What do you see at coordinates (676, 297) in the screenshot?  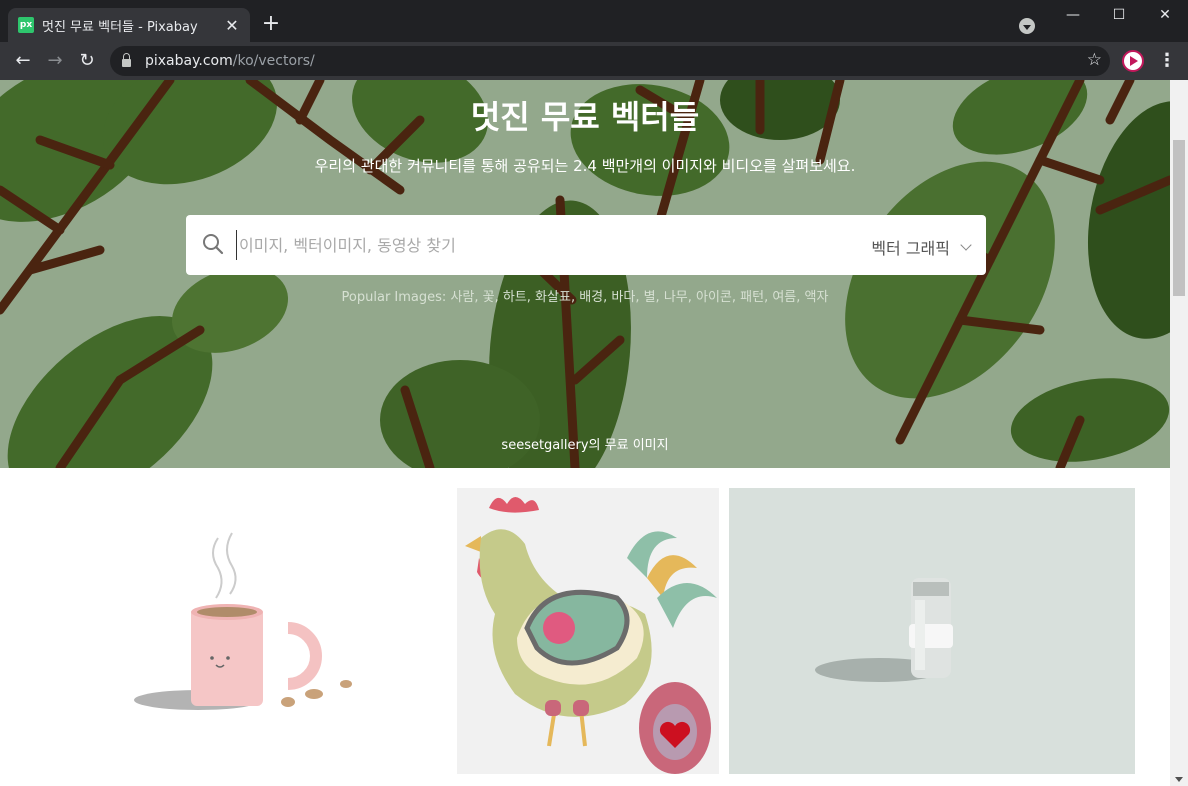 I see `popular-keyword-link: 나무` at bounding box center [676, 297].